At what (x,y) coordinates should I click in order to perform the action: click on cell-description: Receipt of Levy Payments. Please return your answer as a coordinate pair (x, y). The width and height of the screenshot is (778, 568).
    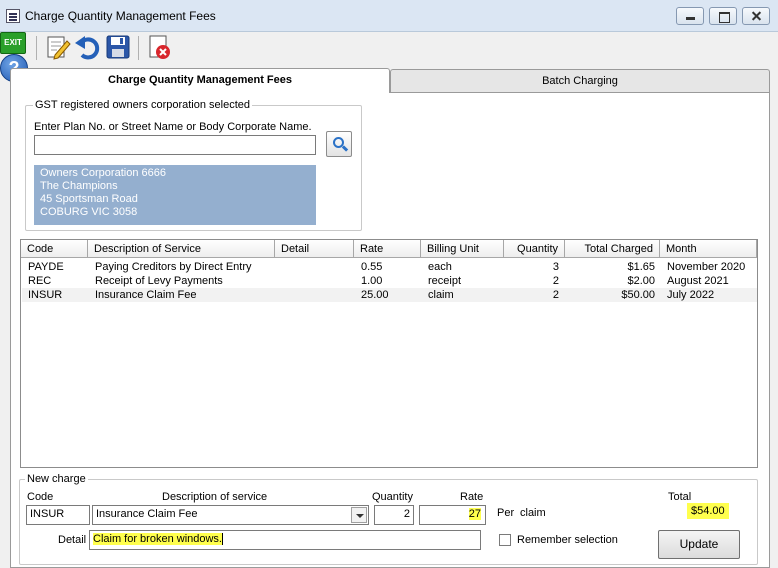
    Looking at the image, I should click on (159, 281).